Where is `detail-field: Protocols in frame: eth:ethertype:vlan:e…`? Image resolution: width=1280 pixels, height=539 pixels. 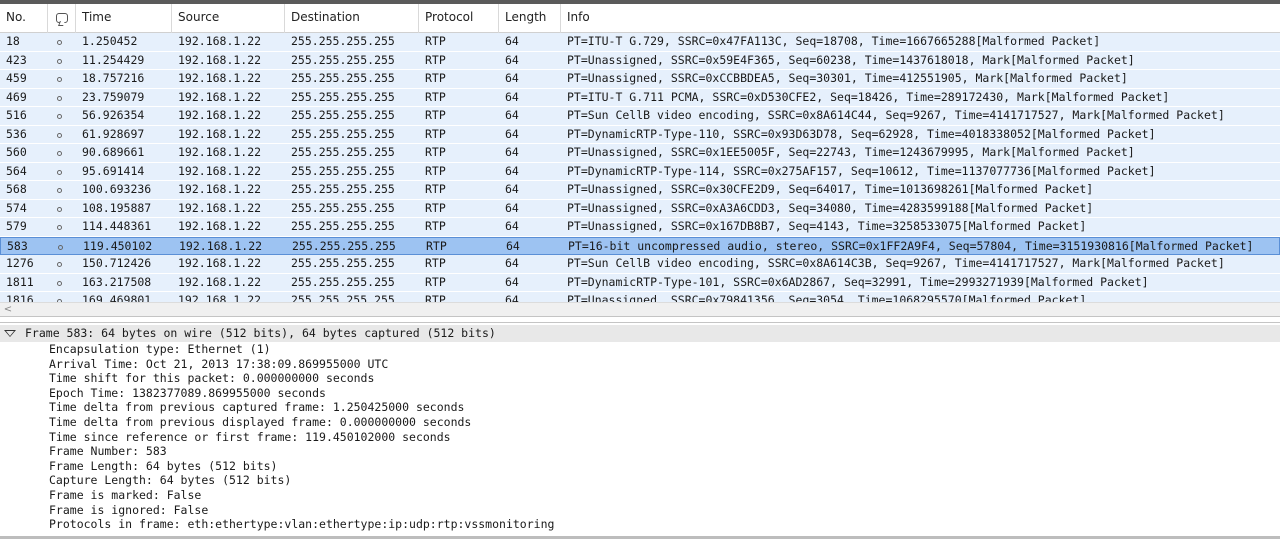
detail-field: Protocols in frame: eth:ethertype:vlan:e… is located at coordinates (301, 524).